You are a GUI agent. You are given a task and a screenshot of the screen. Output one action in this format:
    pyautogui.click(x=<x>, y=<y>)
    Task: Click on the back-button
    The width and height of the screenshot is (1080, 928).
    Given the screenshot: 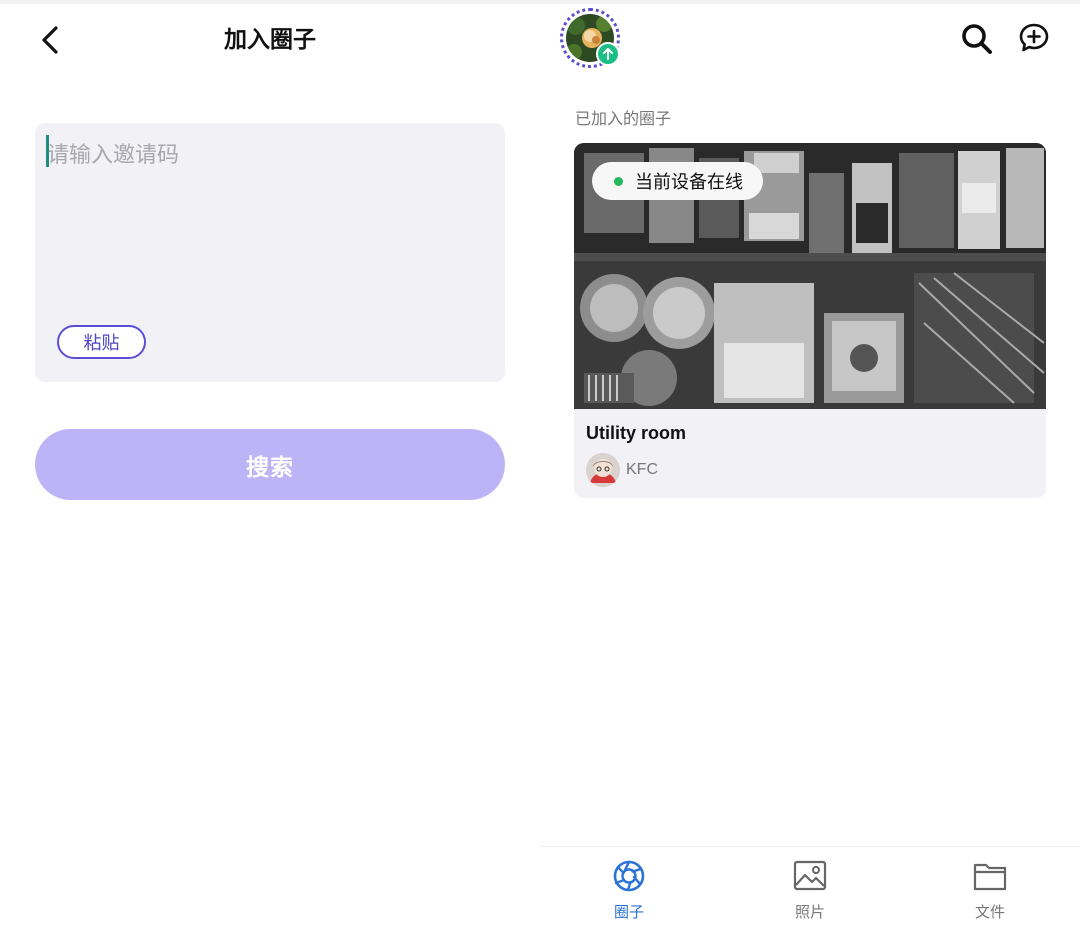 What is the action you would take?
    pyautogui.click(x=50, y=40)
    